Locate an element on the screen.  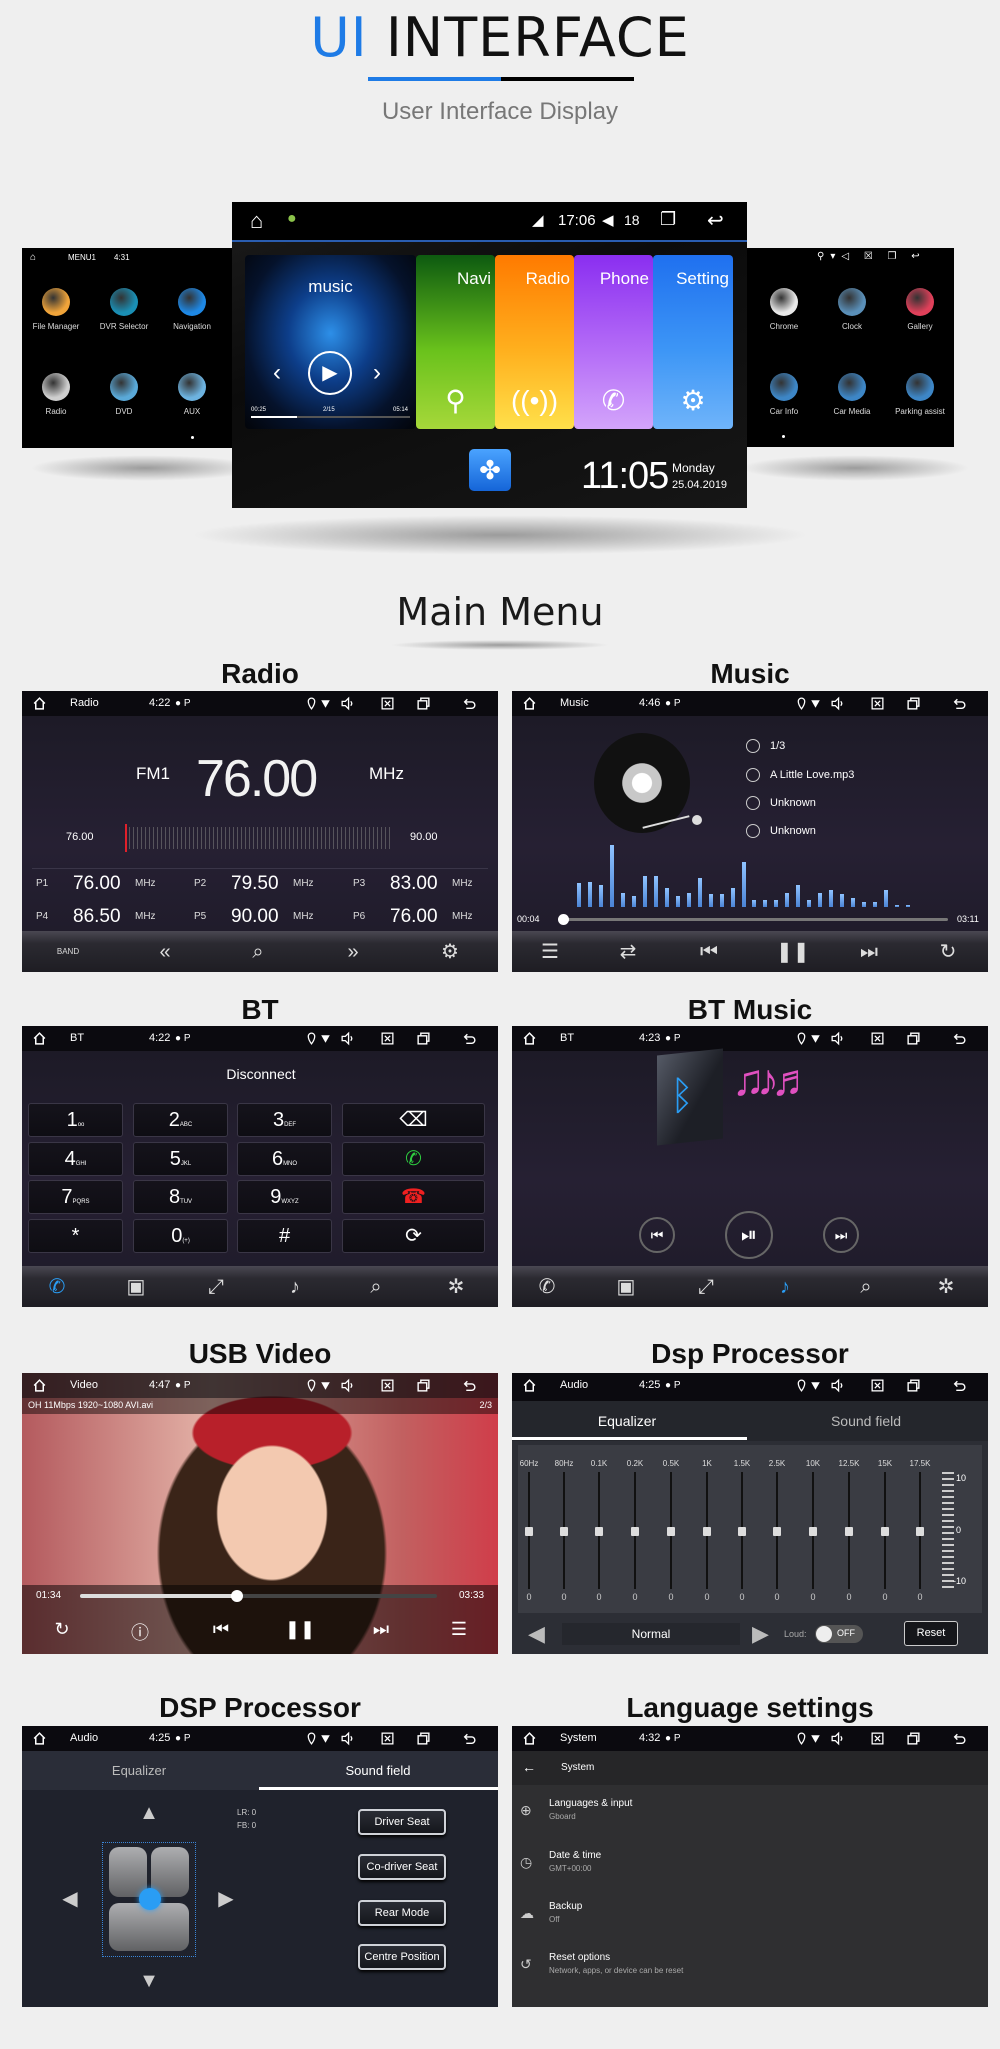
move-right-icon: ▶ is located at coordinates (225, 1898).